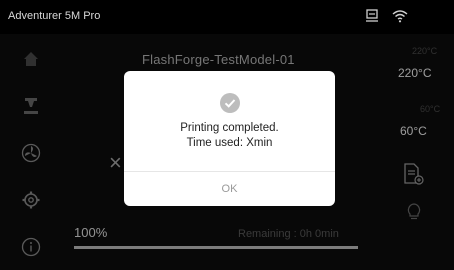  I want to click on ok-button: OK, so click(229, 189).